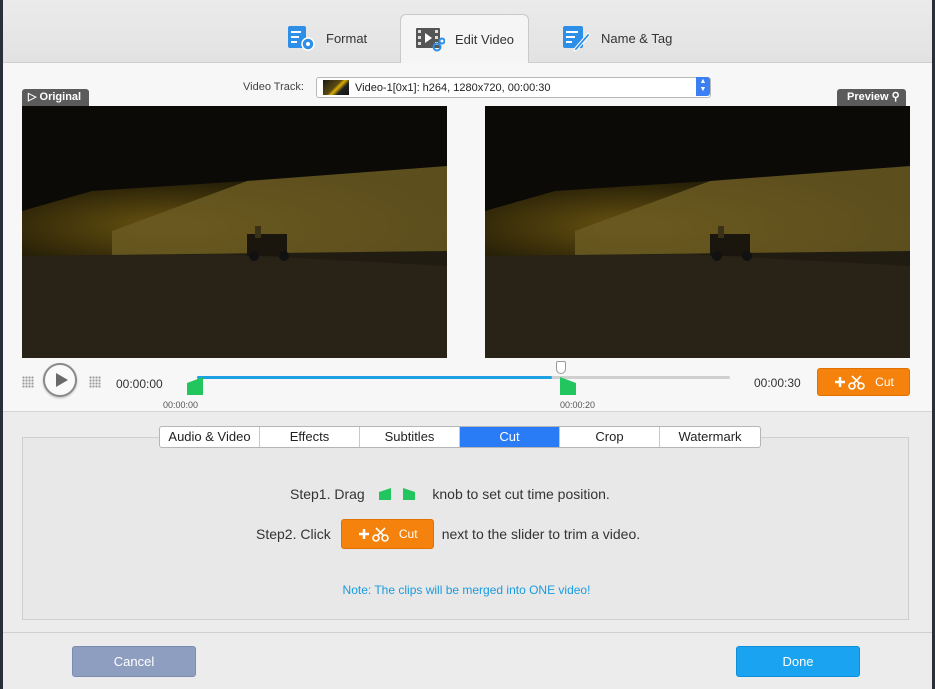 The width and height of the screenshot is (935, 689). Describe the element at coordinates (467, 632) in the screenshot. I see `footer-divider` at that location.